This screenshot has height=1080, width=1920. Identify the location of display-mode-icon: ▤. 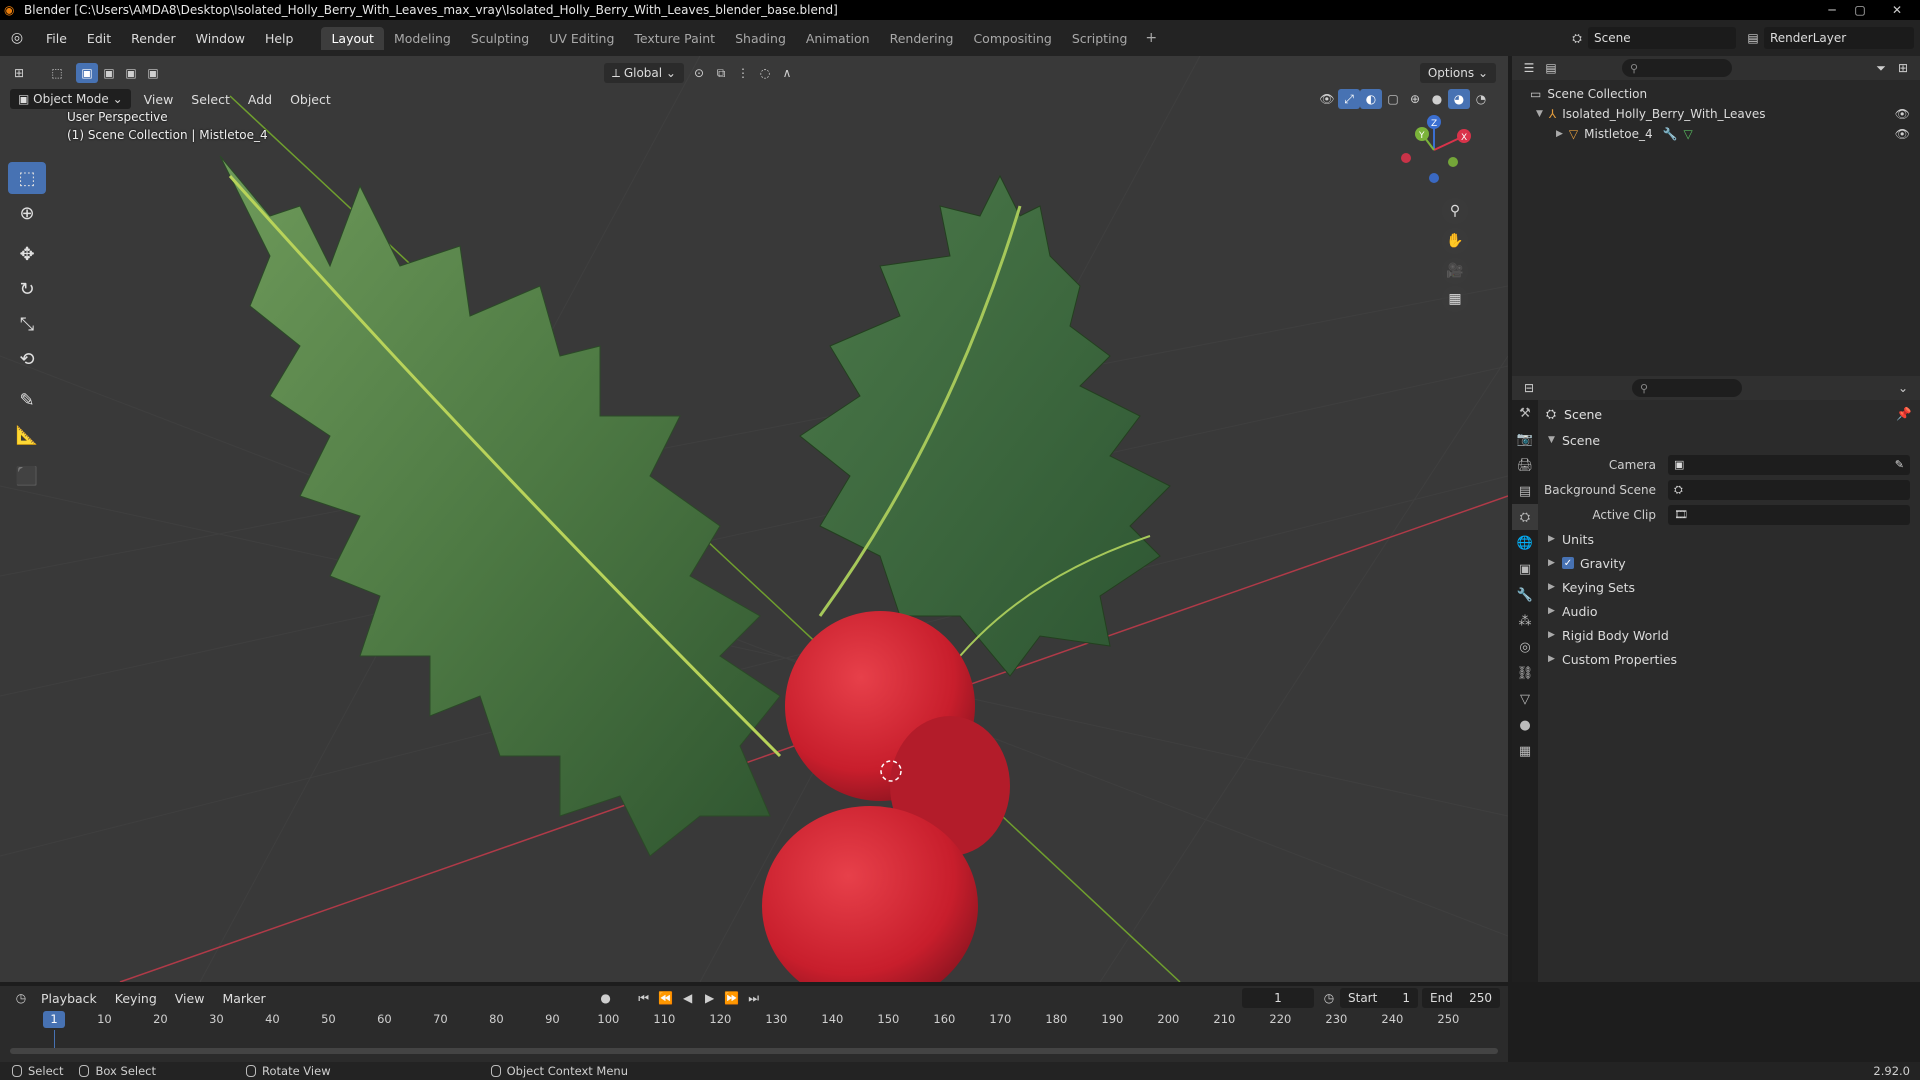
(1551, 68).